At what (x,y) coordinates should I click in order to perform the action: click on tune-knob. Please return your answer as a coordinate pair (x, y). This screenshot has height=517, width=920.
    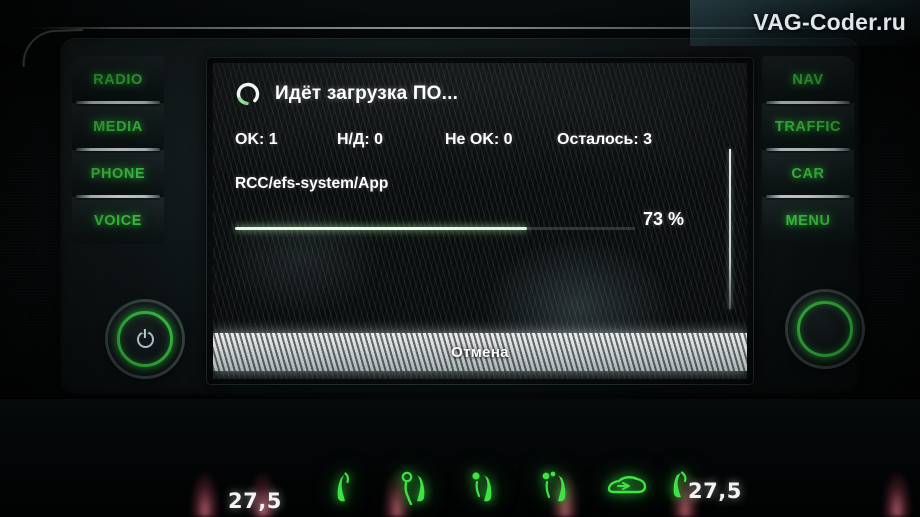
    Looking at the image, I should click on (825, 329).